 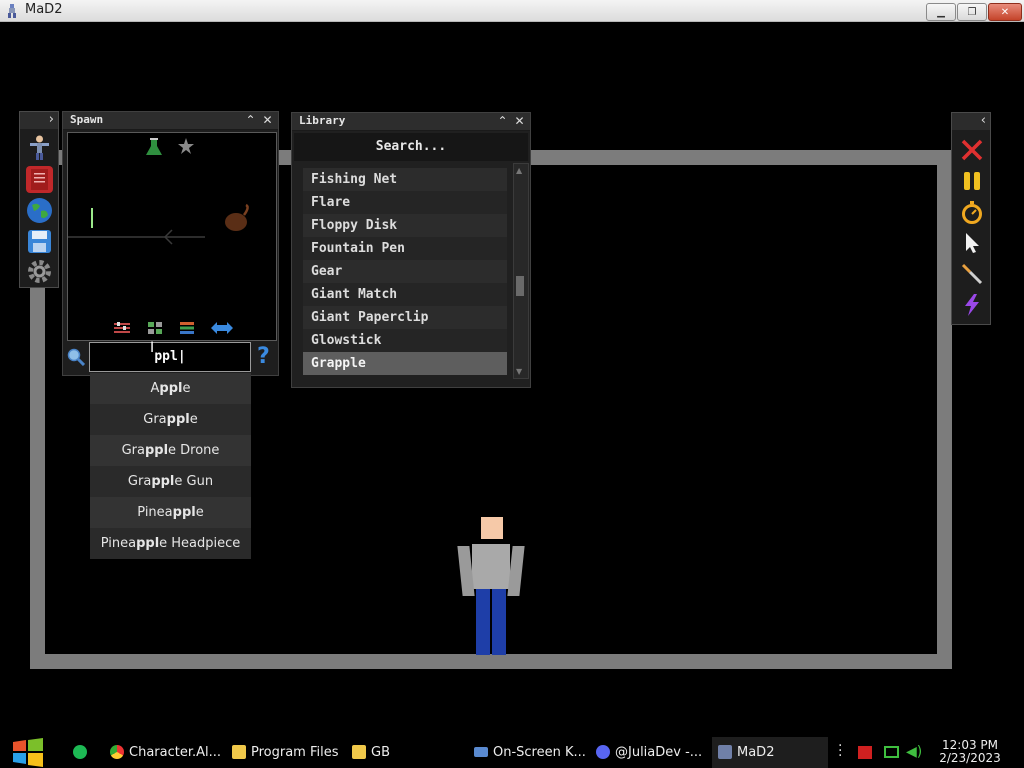 What do you see at coordinates (521, 271) in the screenshot?
I see `library-scrollbar: ▲ ▼` at bounding box center [521, 271].